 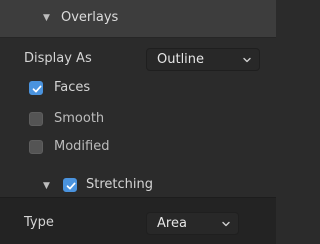 What do you see at coordinates (119, 184) in the screenshot?
I see `stretching-label: Stretching` at bounding box center [119, 184].